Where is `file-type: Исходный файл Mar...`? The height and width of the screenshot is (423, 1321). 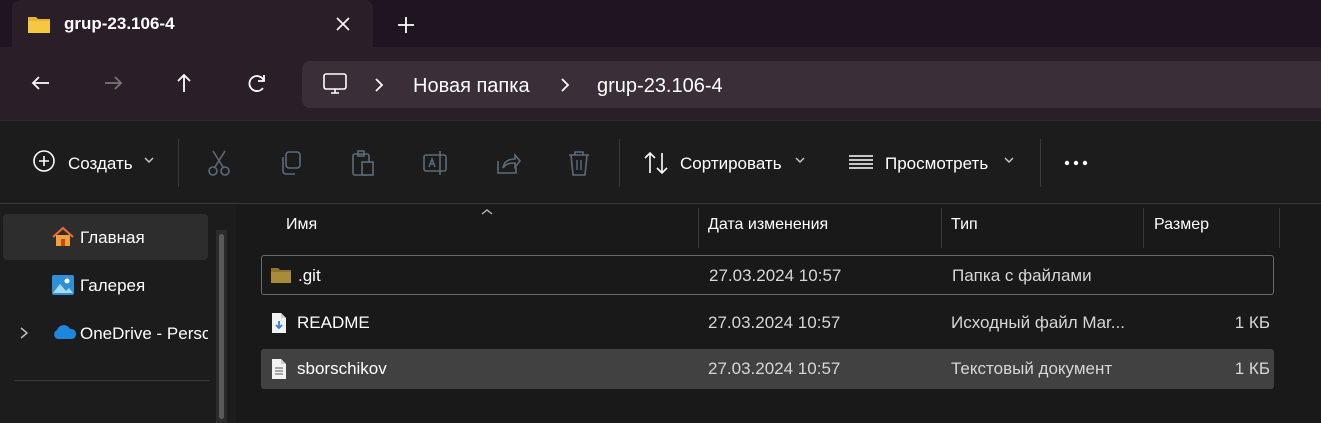 file-type: Исходный файл Mar... is located at coordinates (1038, 322).